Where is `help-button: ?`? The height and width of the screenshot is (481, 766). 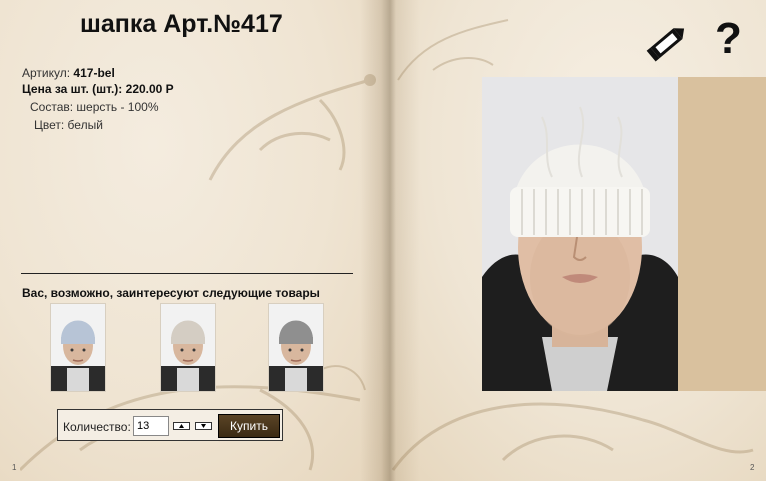 help-button: ? is located at coordinates (728, 39).